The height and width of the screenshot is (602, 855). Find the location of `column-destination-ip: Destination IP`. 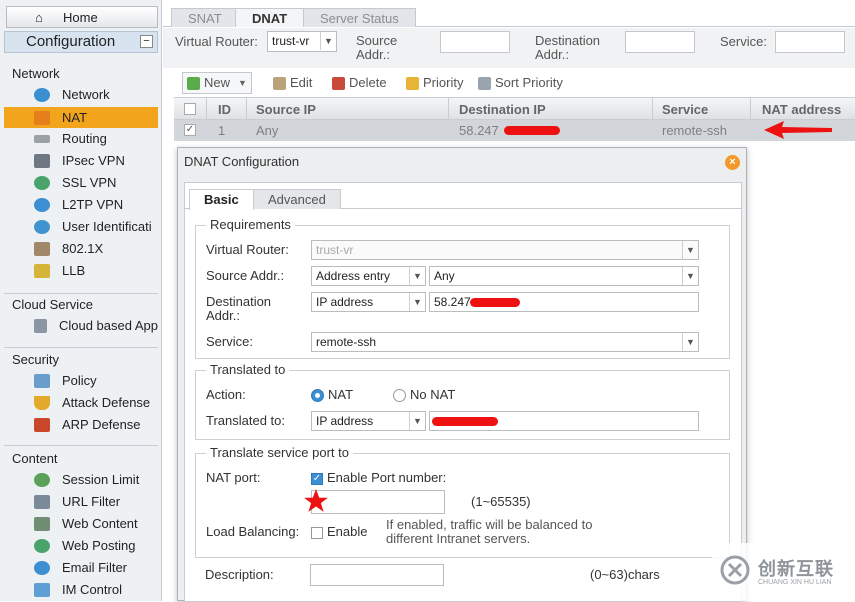

column-destination-ip: Destination IP is located at coordinates (502, 109).